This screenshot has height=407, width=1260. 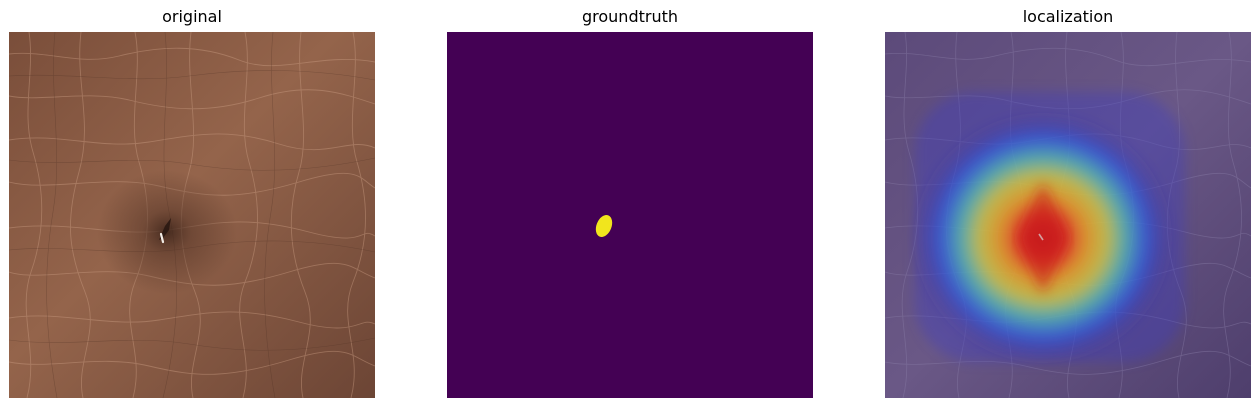 I want to click on panel-title-original: original, so click(x=192, y=16).